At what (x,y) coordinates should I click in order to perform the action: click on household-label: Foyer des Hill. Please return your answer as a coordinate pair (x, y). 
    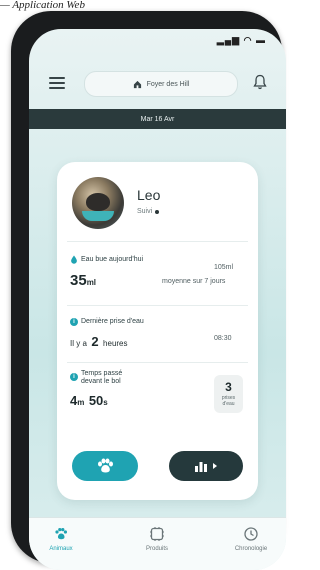
    Looking at the image, I should click on (168, 84).